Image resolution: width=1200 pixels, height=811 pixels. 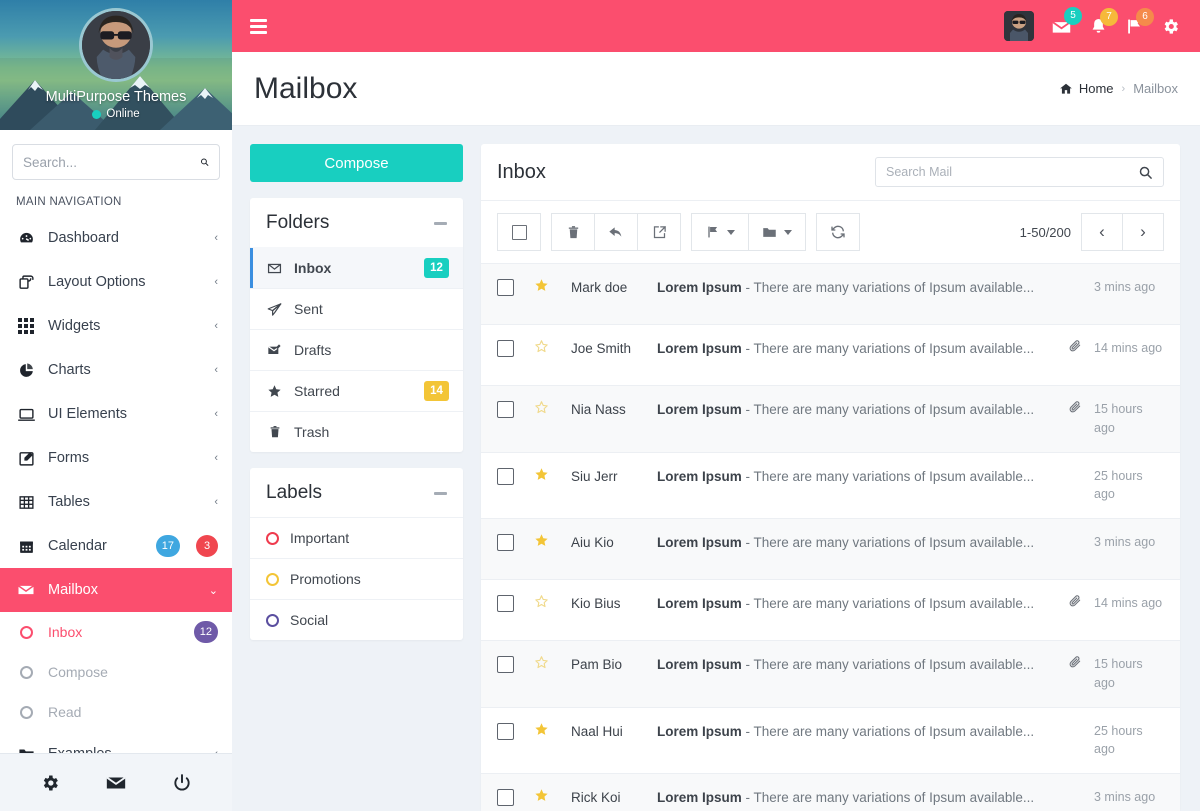 I want to click on sidebar-search-box, so click(x=116, y=162).